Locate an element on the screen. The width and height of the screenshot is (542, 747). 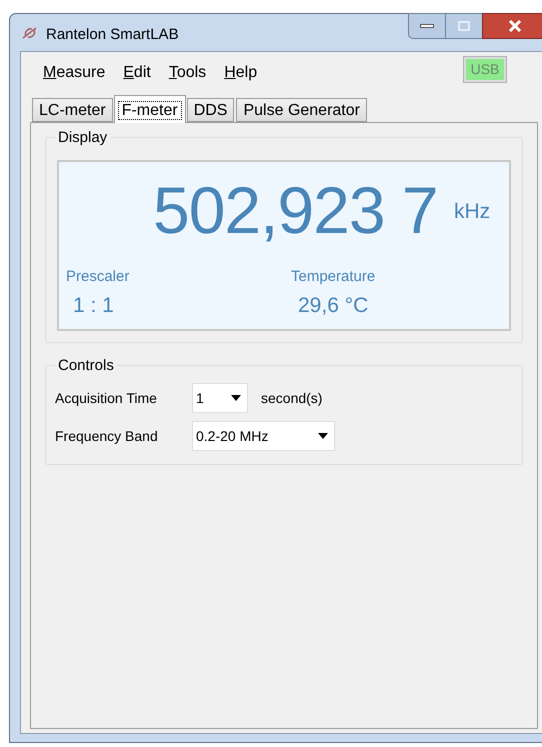
menu-item: Measure is located at coordinates (74, 73).